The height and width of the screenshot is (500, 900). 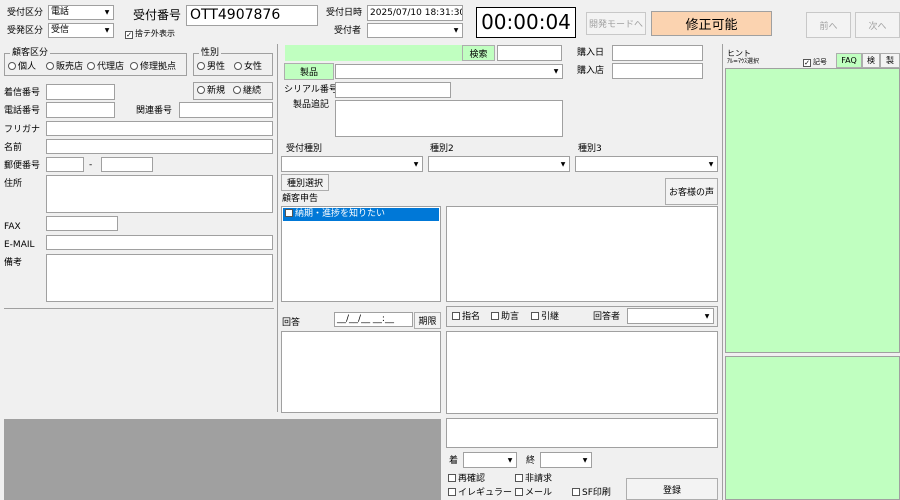 What do you see at coordinates (820, 62) in the screenshot?
I see `checkbox-label: 記号` at bounding box center [820, 62].